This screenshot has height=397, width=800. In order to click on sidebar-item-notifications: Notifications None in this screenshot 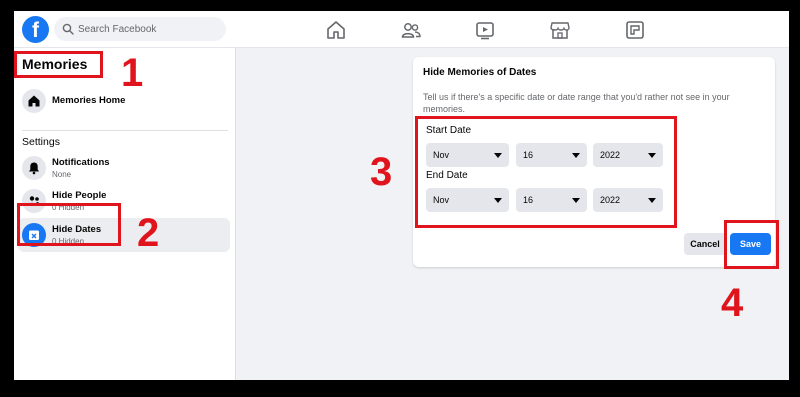, I will do `click(124, 168)`.